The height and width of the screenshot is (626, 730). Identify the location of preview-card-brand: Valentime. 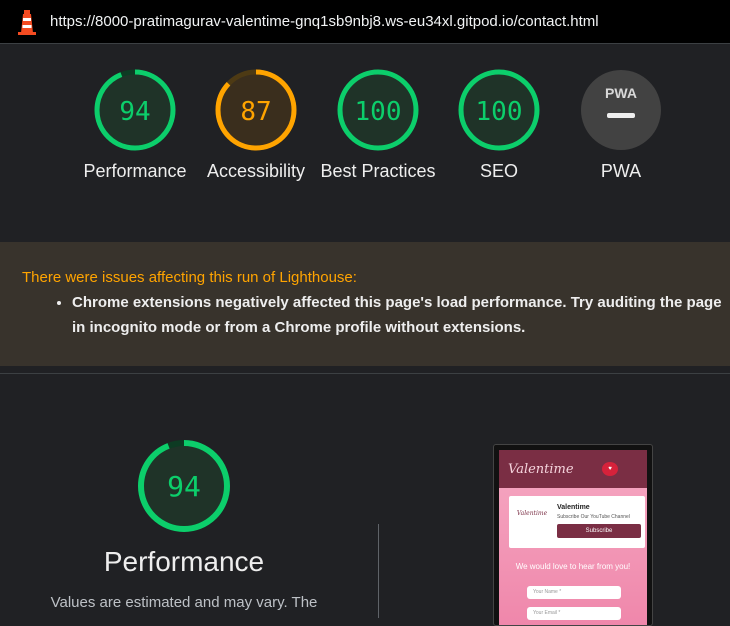
(532, 513).